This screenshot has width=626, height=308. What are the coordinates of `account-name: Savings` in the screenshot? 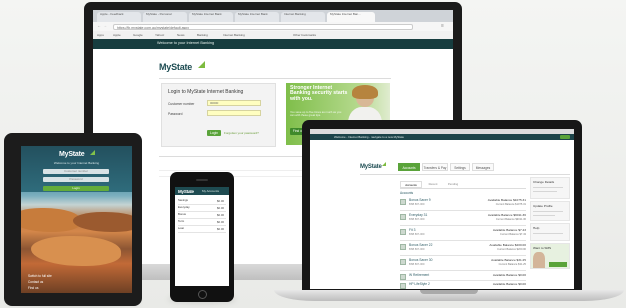 It's located at (183, 200).